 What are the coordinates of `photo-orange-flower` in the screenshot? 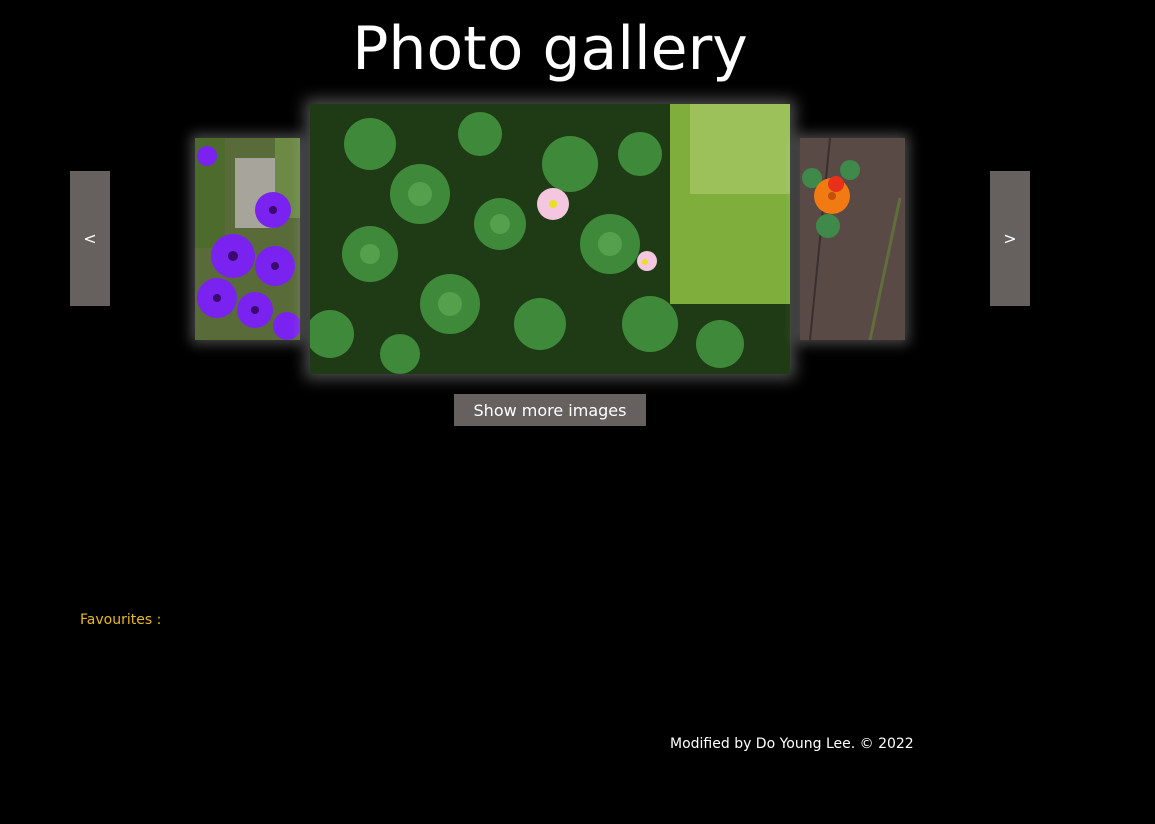 It's located at (852, 239).